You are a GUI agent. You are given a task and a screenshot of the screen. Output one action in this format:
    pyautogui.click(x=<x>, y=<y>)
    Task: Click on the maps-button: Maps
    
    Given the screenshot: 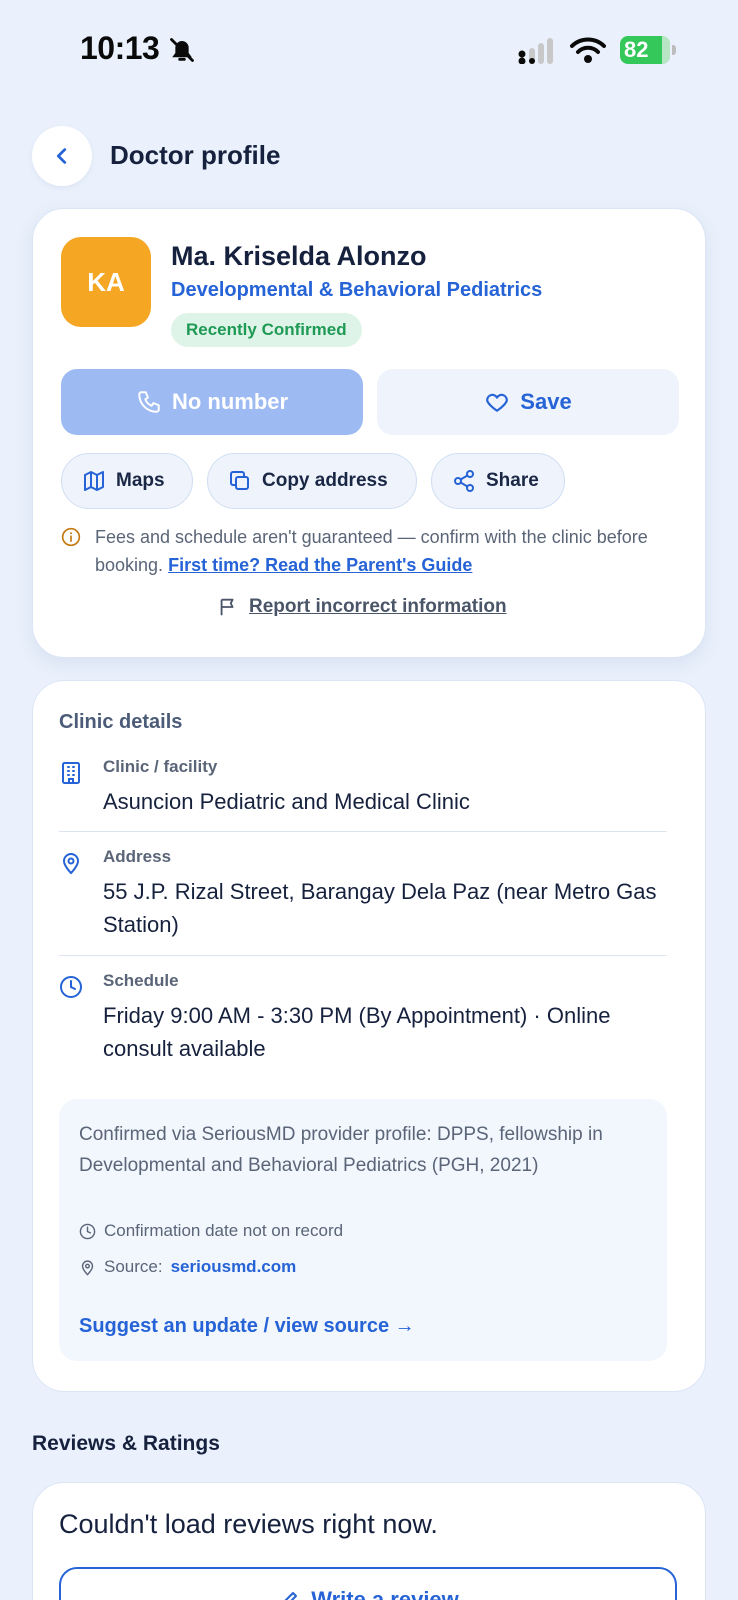 What is the action you would take?
    pyautogui.click(x=127, y=481)
    